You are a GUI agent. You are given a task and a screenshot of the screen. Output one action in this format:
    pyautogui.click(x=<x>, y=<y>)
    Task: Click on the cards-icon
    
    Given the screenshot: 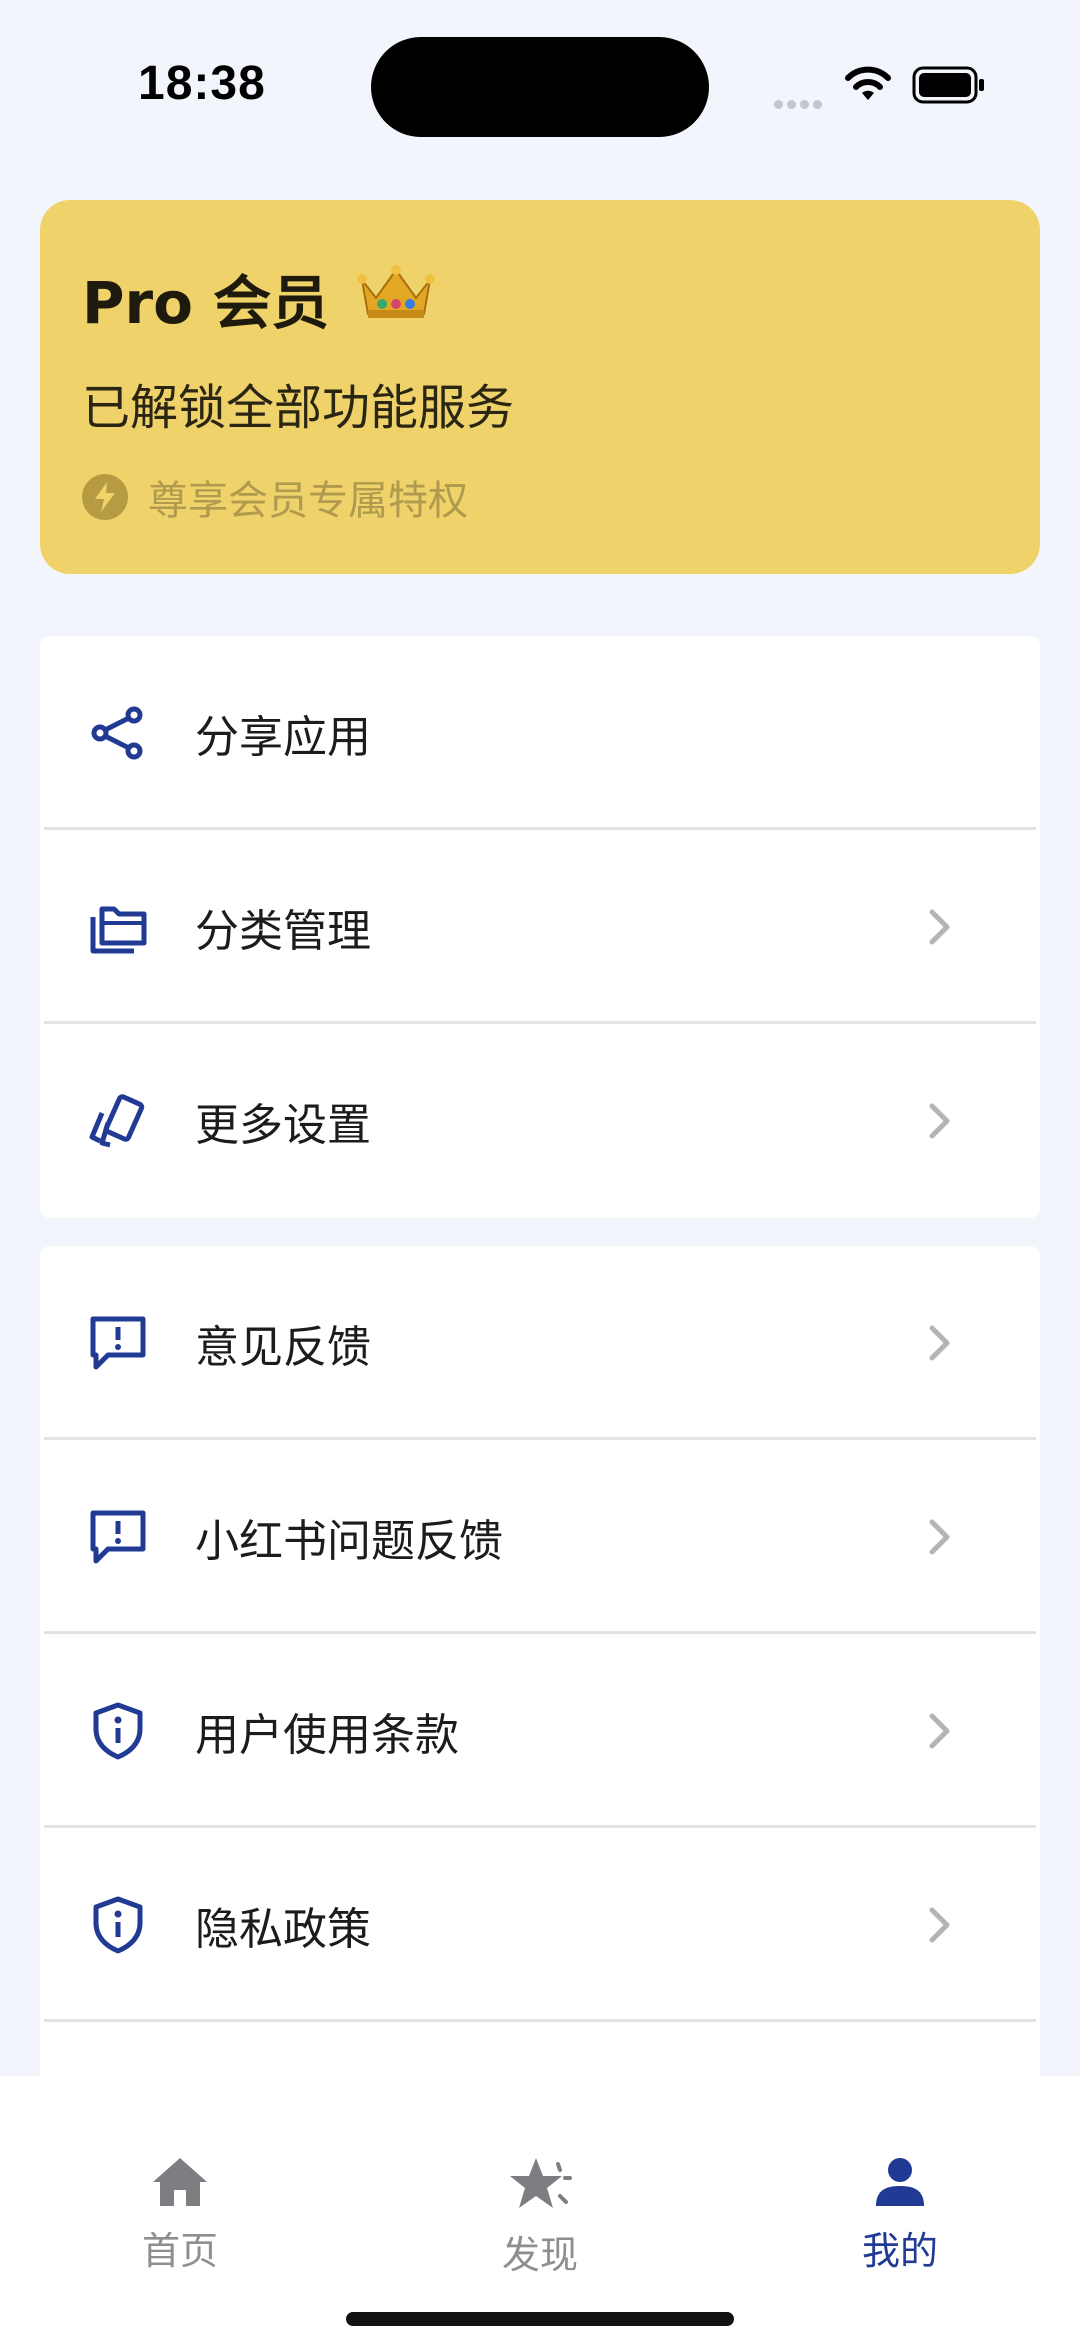 What is the action you would take?
    pyautogui.click(x=117, y=1121)
    